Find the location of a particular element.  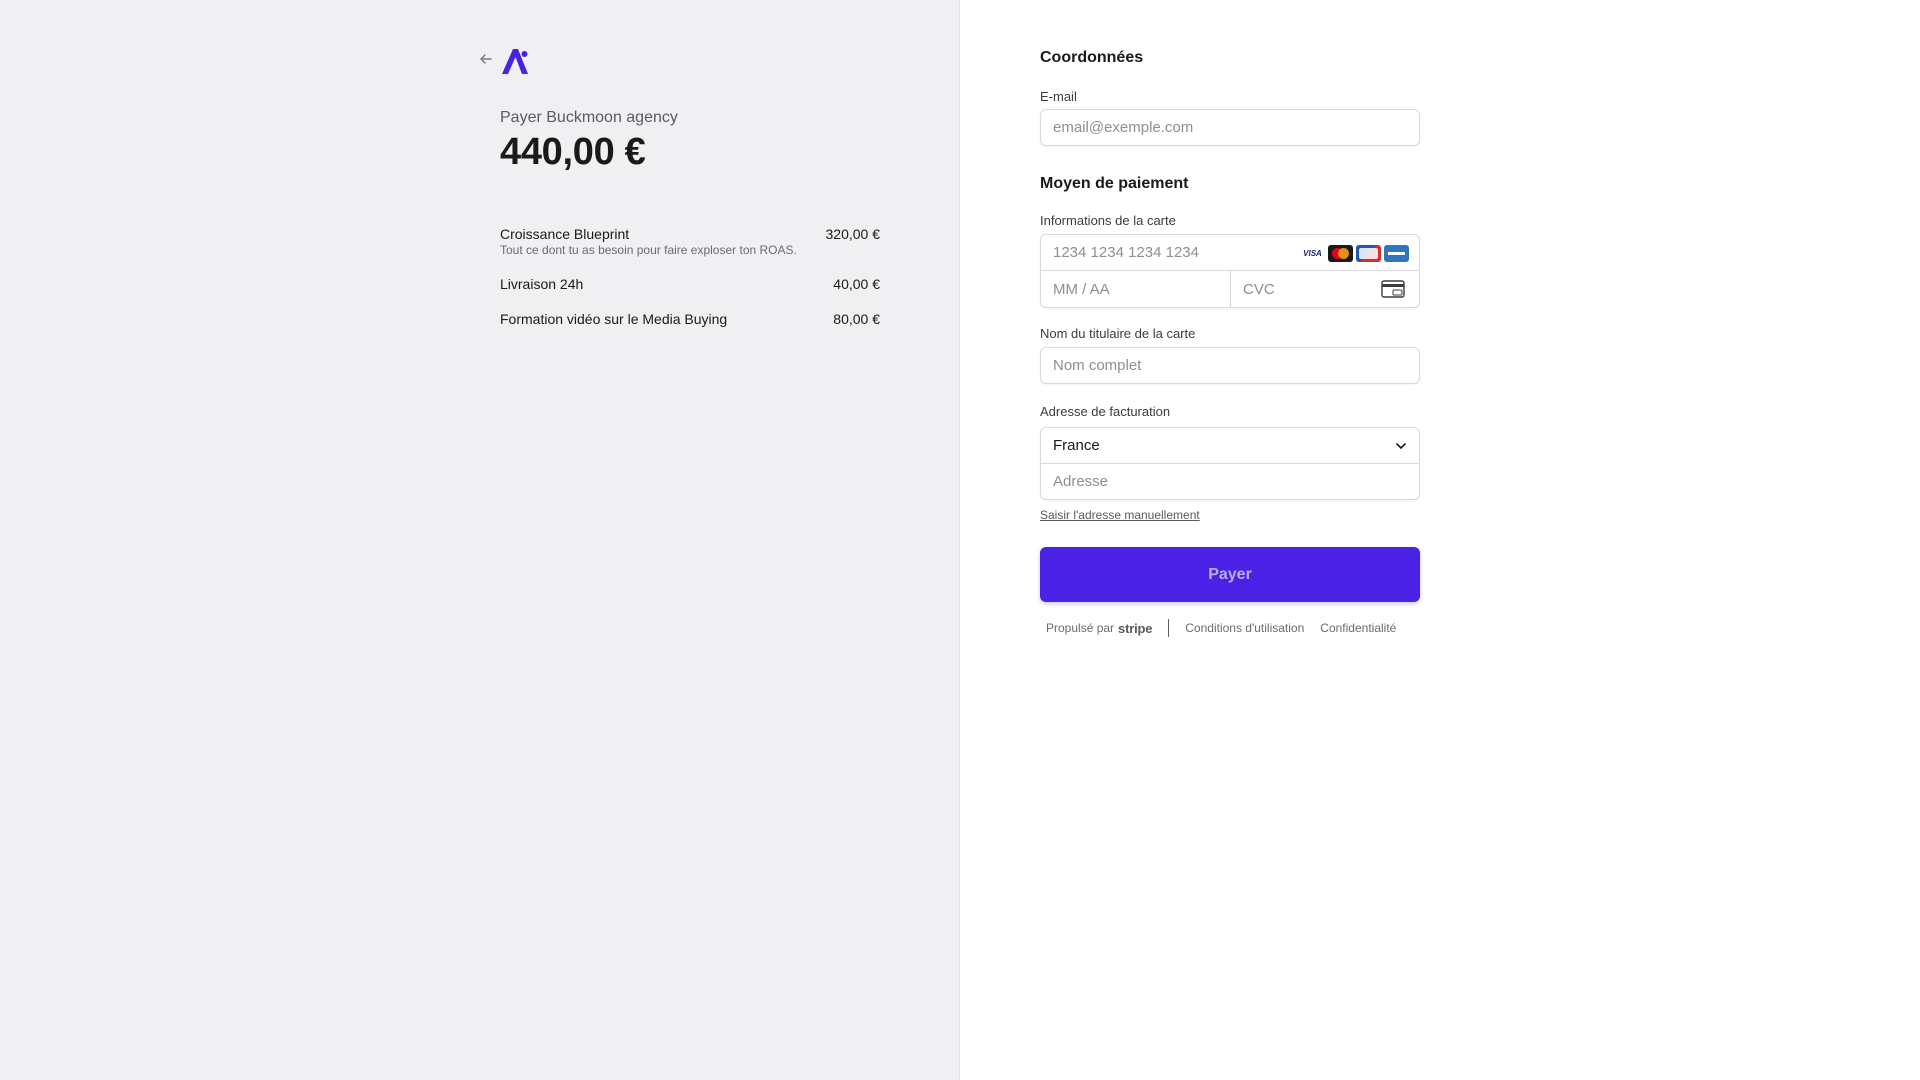

card-brands: VISA is located at coordinates (1354, 253).